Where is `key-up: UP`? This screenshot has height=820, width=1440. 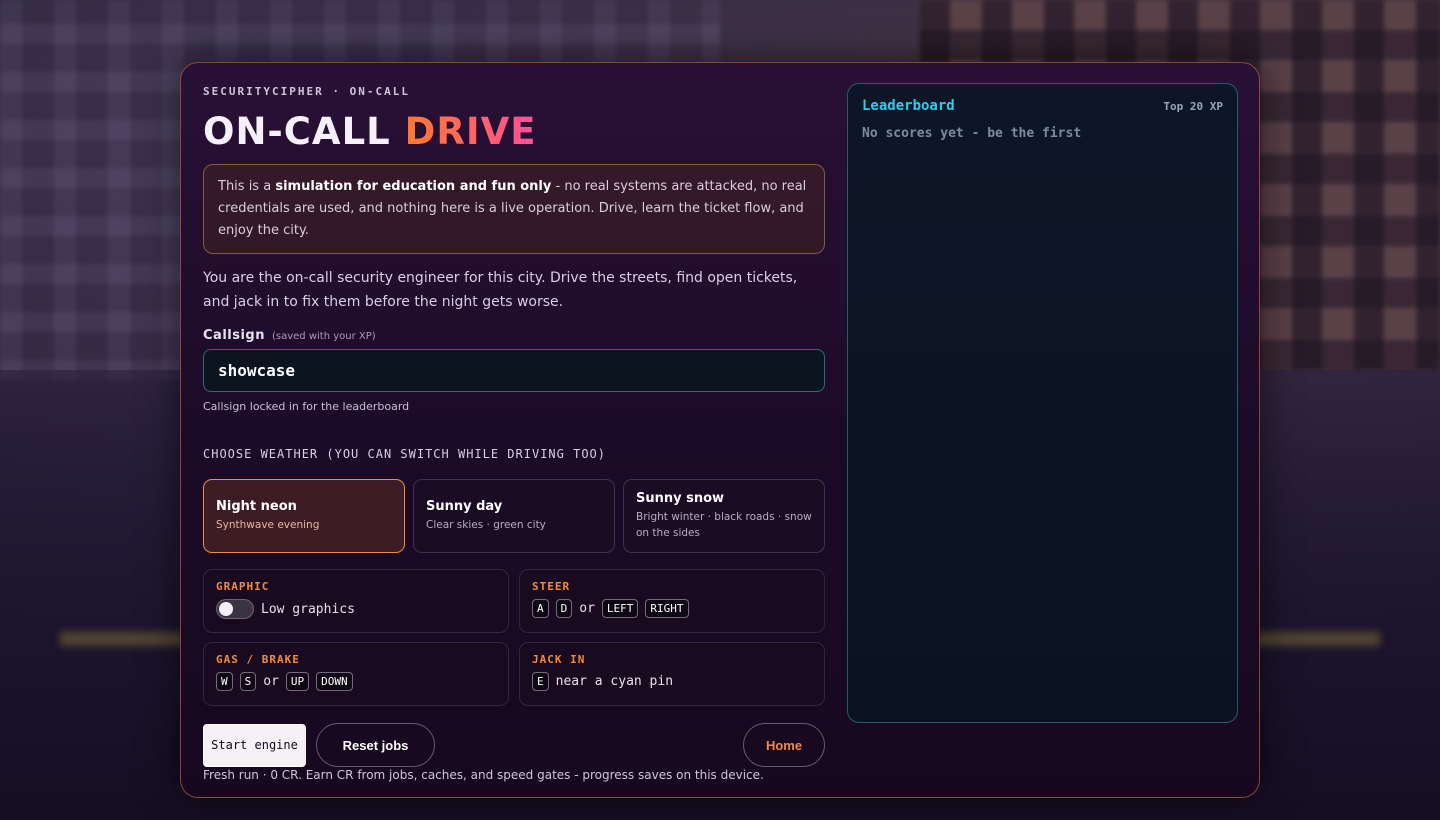
key-up: UP is located at coordinates (297, 681).